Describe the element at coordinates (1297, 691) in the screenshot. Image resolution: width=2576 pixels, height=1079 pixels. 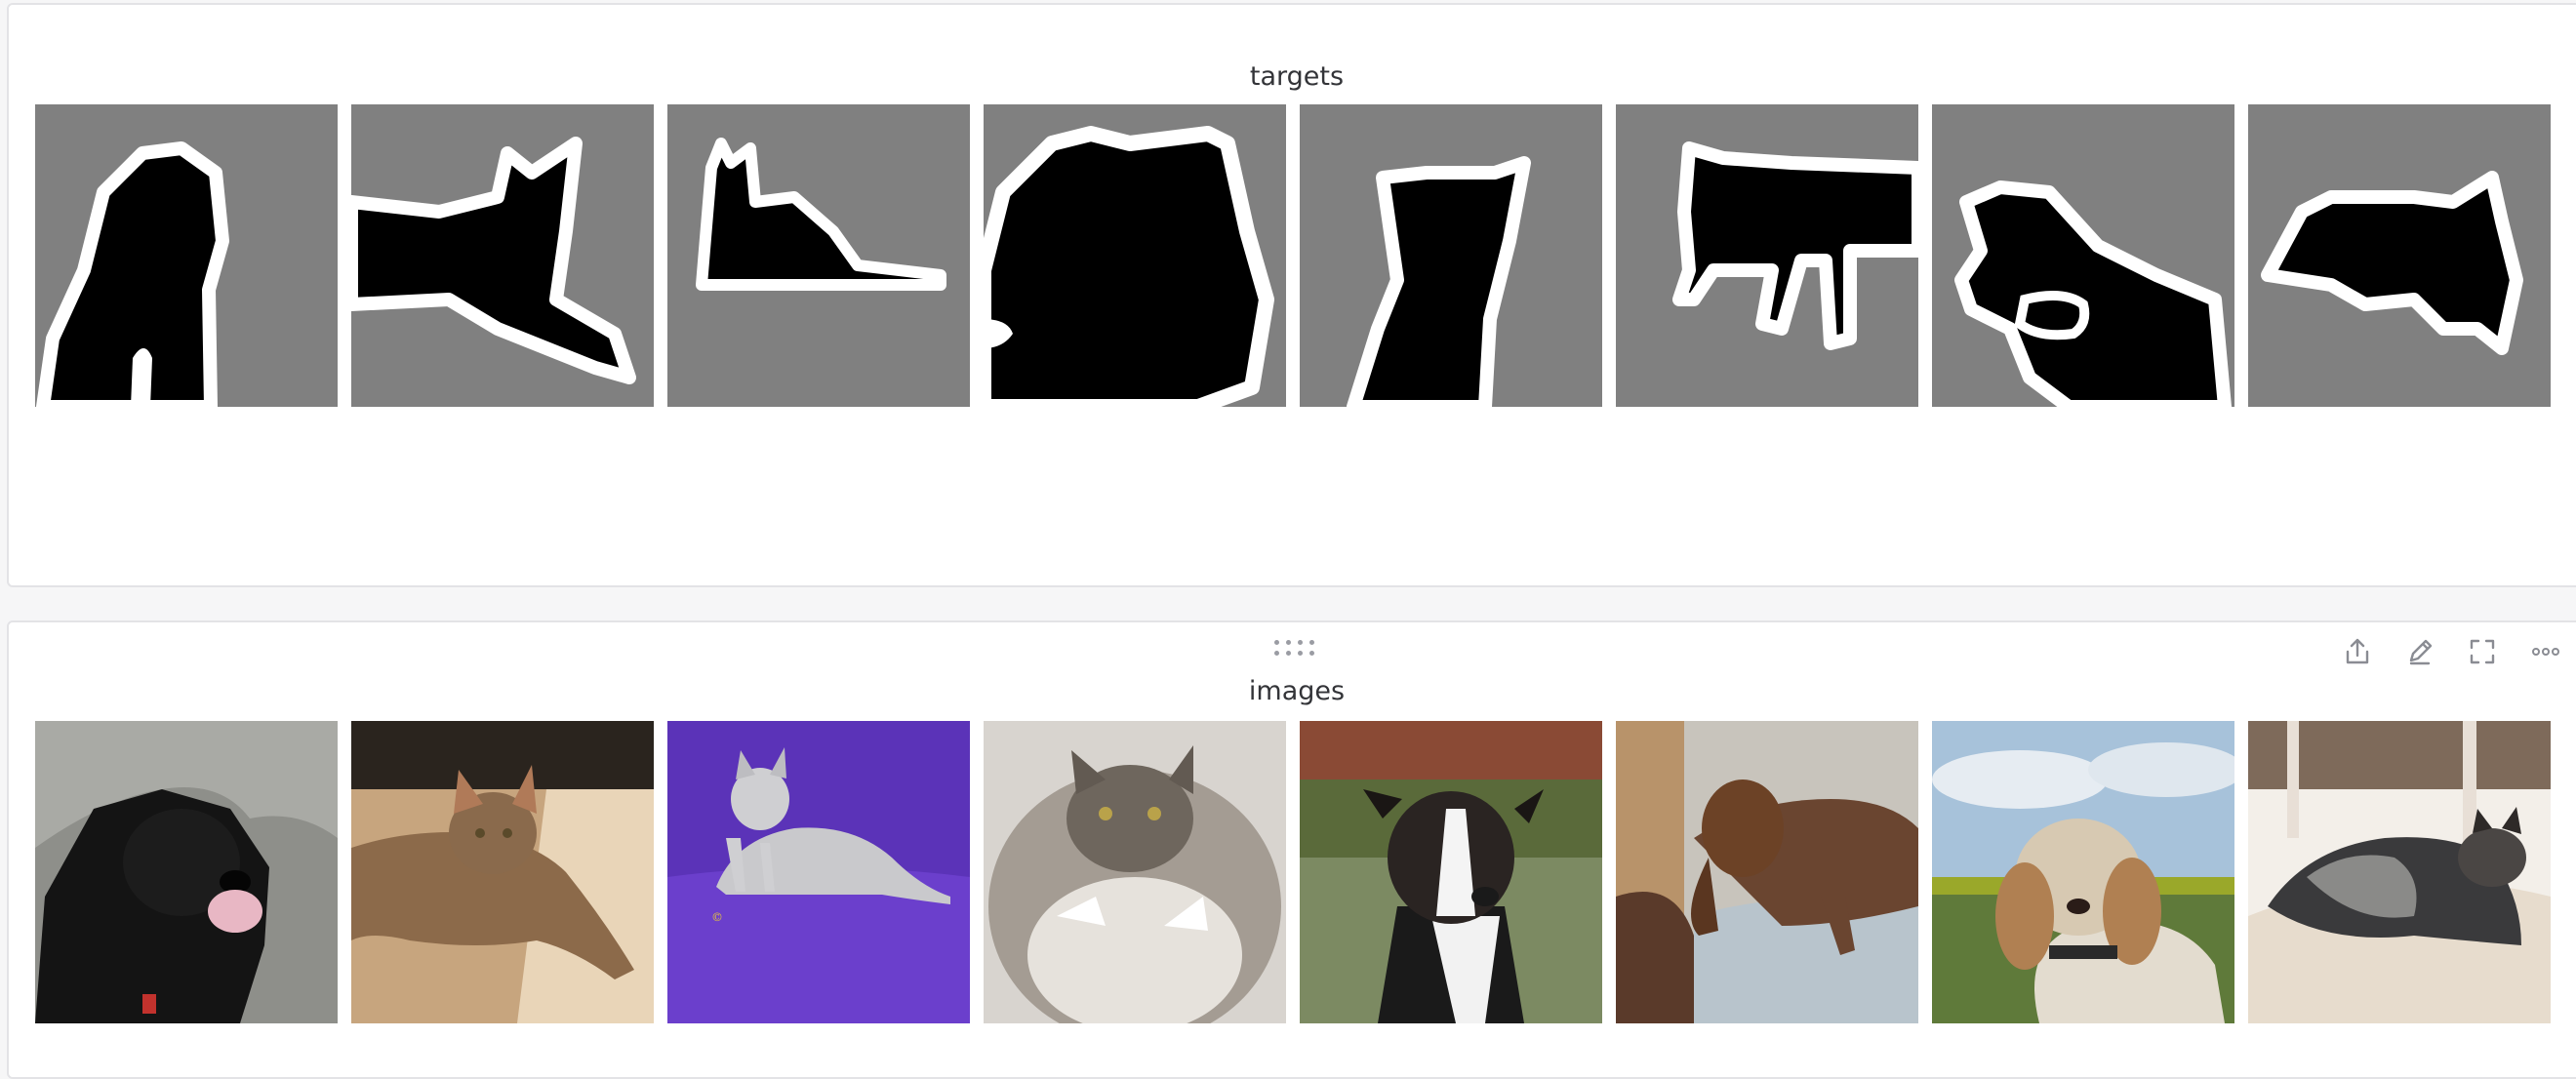
I see `panel-title-images: images` at that location.